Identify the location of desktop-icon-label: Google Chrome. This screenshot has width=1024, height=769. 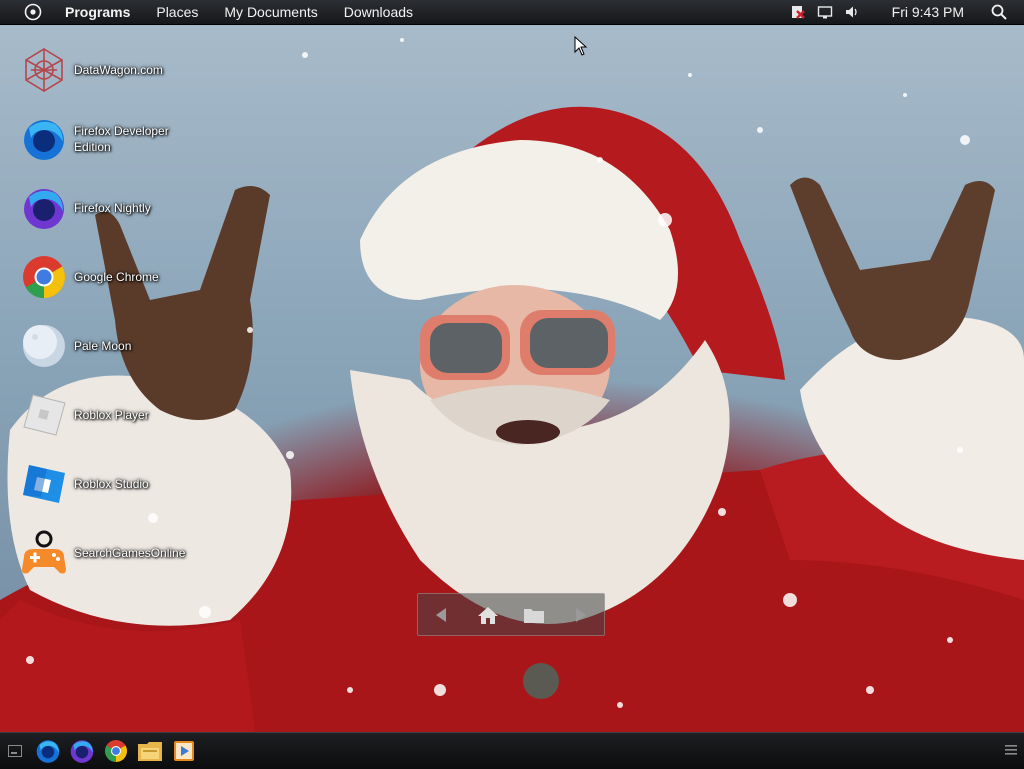
(116, 277).